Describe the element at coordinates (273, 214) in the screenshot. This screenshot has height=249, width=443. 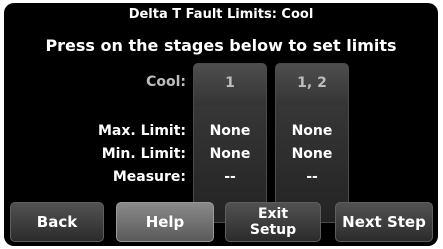
I see `exit-setup-line-1: Exit` at that location.